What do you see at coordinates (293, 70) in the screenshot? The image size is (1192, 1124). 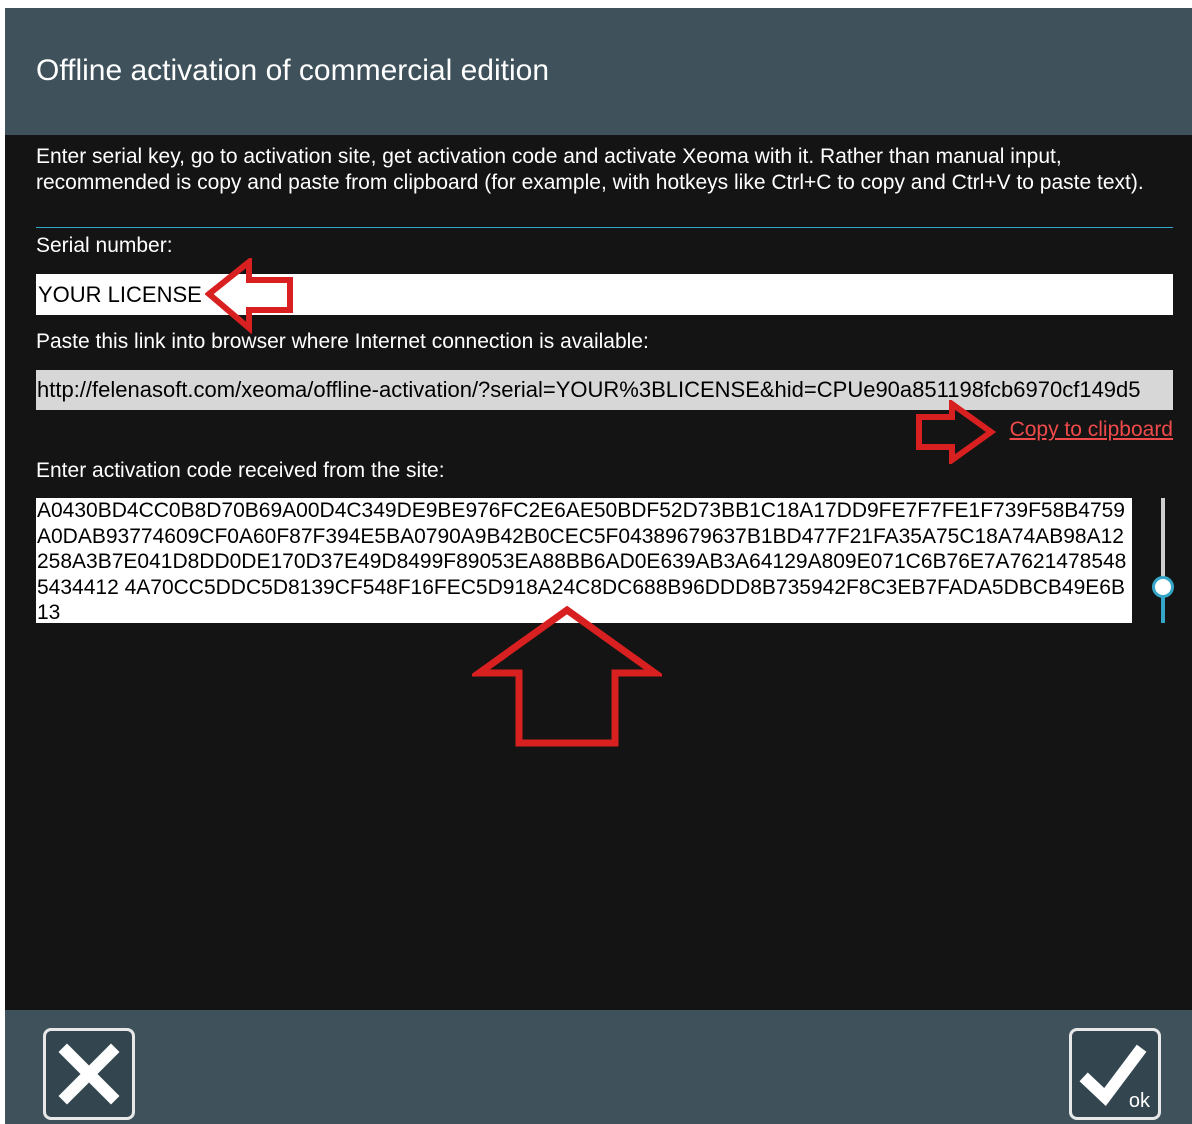 I see `dialog-title: Offline activation of commercial edition` at bounding box center [293, 70].